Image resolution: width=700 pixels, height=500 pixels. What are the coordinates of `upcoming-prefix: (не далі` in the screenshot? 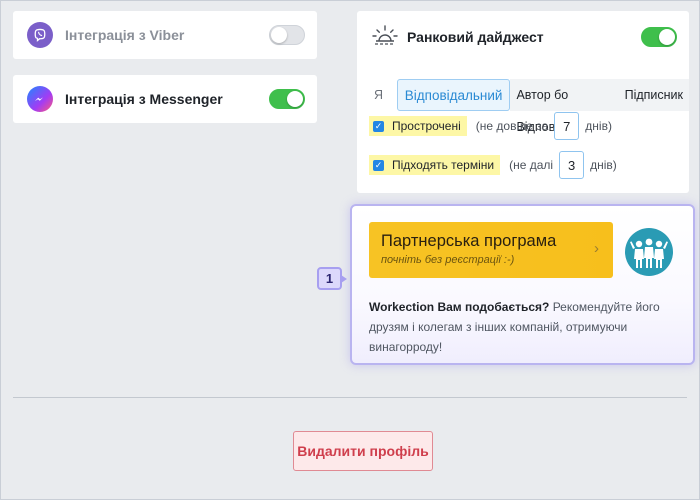 It's located at (531, 165).